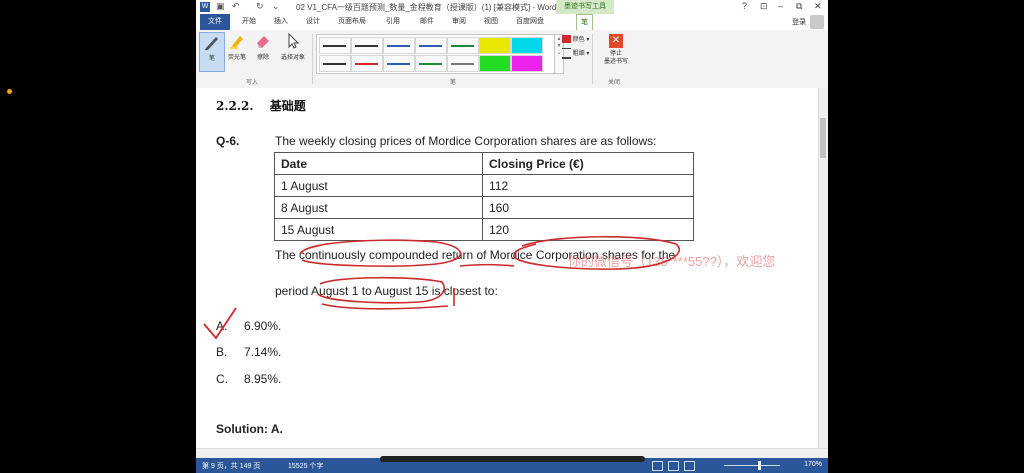  Describe the element at coordinates (512, 22) in the screenshot. I see `ribbon-tabs: 文件 开始 插入 设计 页面布局 引用 邮件 审阅 视图 百度网盘 笔 登录` at that location.